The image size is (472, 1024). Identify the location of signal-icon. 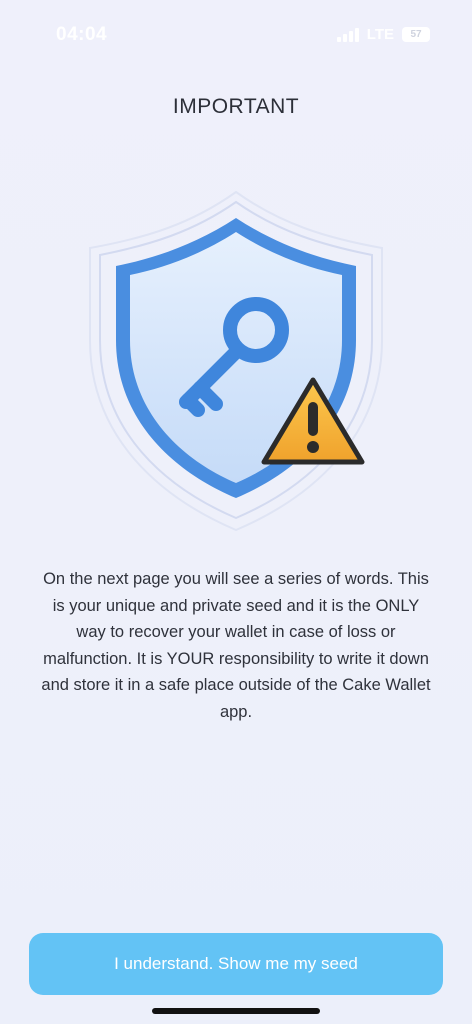
(347, 34).